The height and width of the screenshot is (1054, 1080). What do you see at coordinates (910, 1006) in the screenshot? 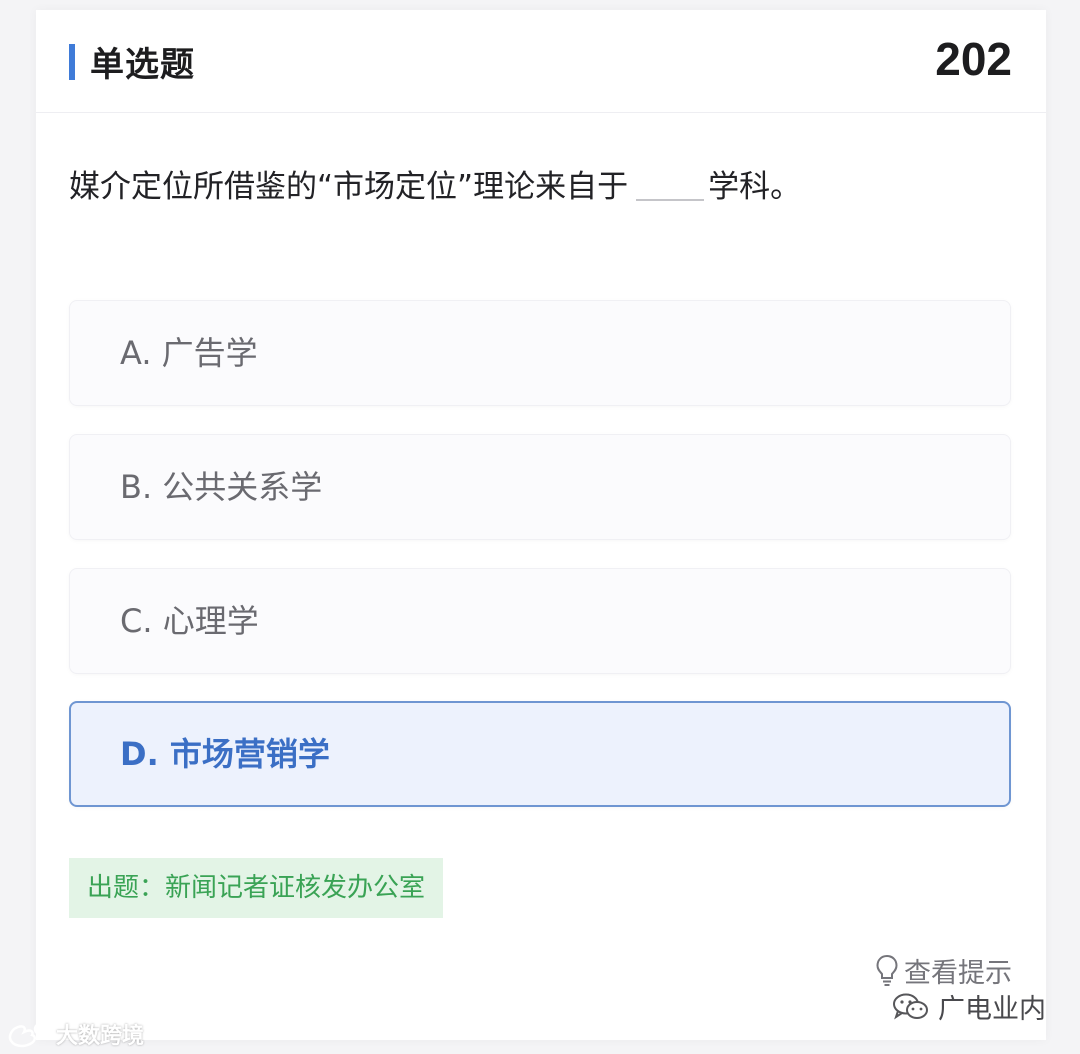
I see `wechat-icon` at bounding box center [910, 1006].